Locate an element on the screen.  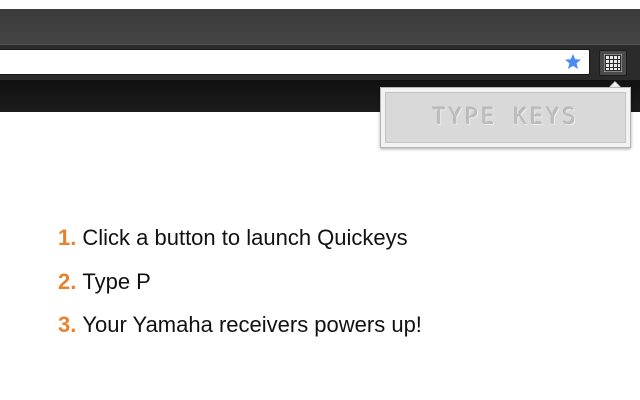
step-3: 3. Your Yamaha receivers powers up! is located at coordinates (240, 331).